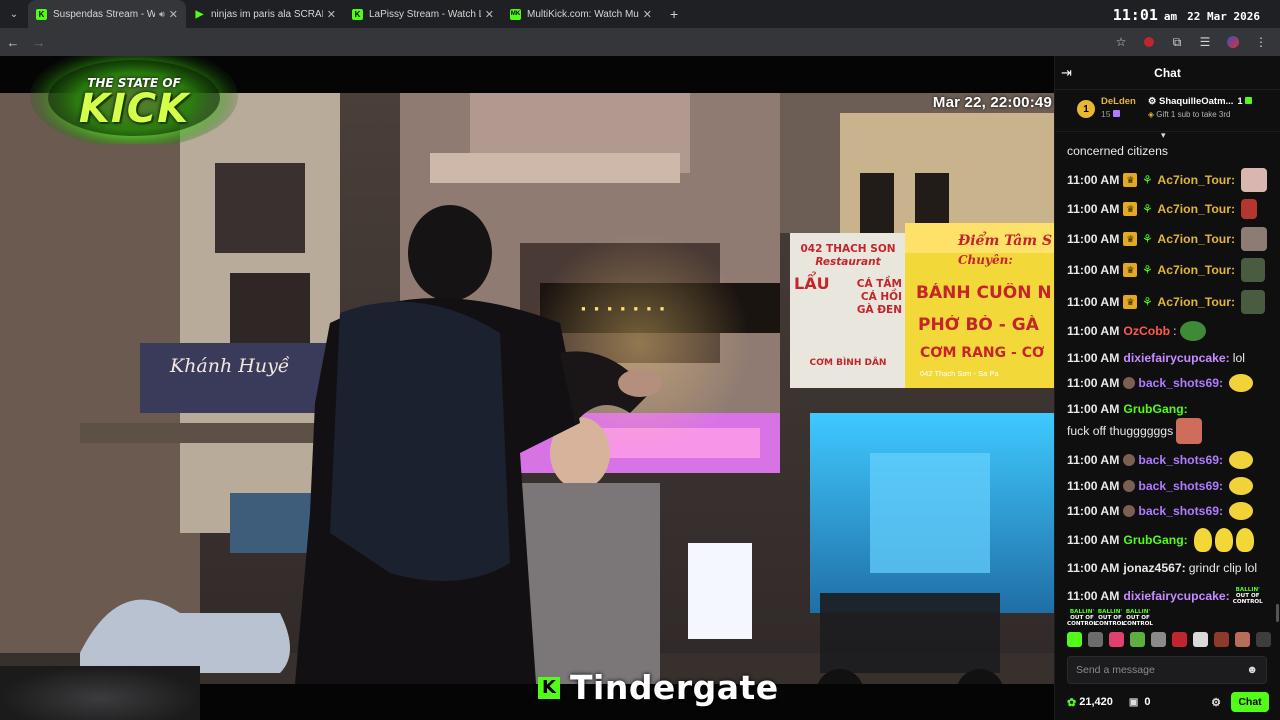 Image resolution: width=1280 pixels, height=720 pixels. Describe the element at coordinates (13, 42) in the screenshot. I see `back-arrow-icon: ←` at that location.